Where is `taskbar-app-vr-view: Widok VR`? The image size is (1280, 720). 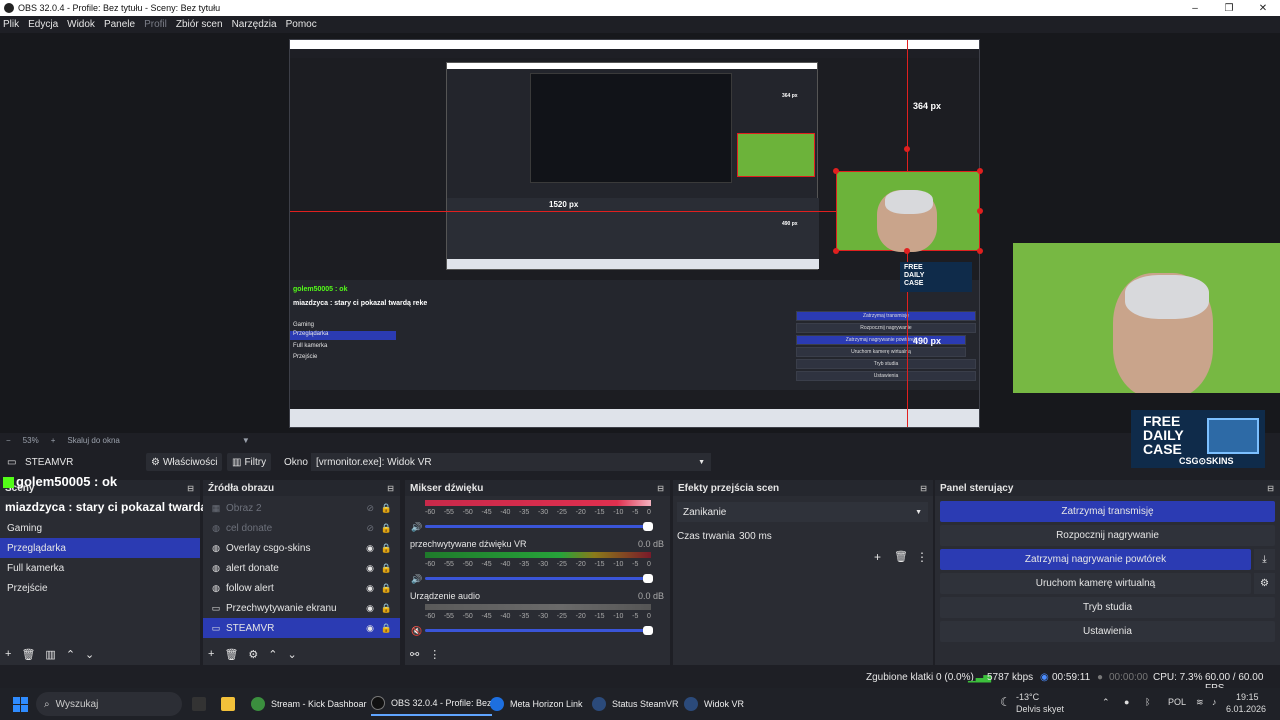 taskbar-app-vr-view: Widok VR is located at coordinates (714, 704).